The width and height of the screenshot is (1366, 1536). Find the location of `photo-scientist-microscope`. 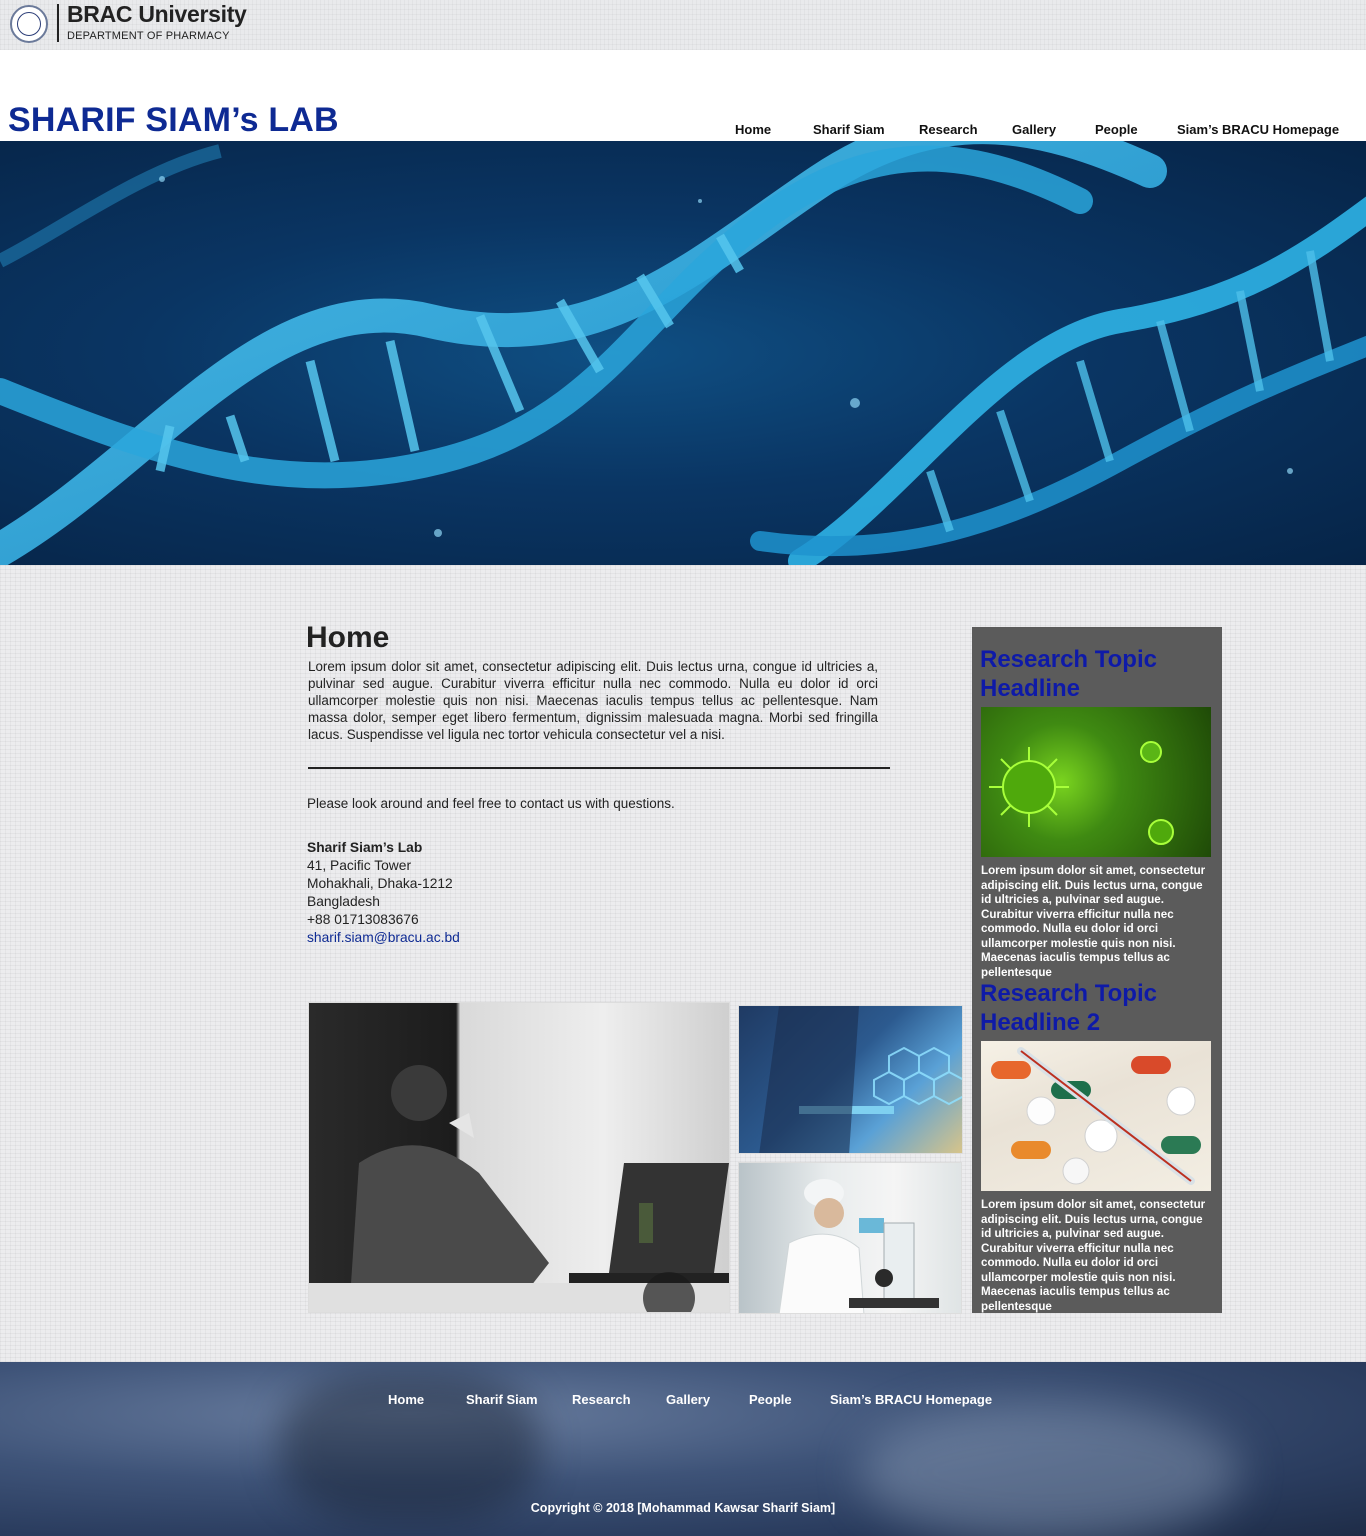

photo-scientist-microscope is located at coordinates (850, 1238).